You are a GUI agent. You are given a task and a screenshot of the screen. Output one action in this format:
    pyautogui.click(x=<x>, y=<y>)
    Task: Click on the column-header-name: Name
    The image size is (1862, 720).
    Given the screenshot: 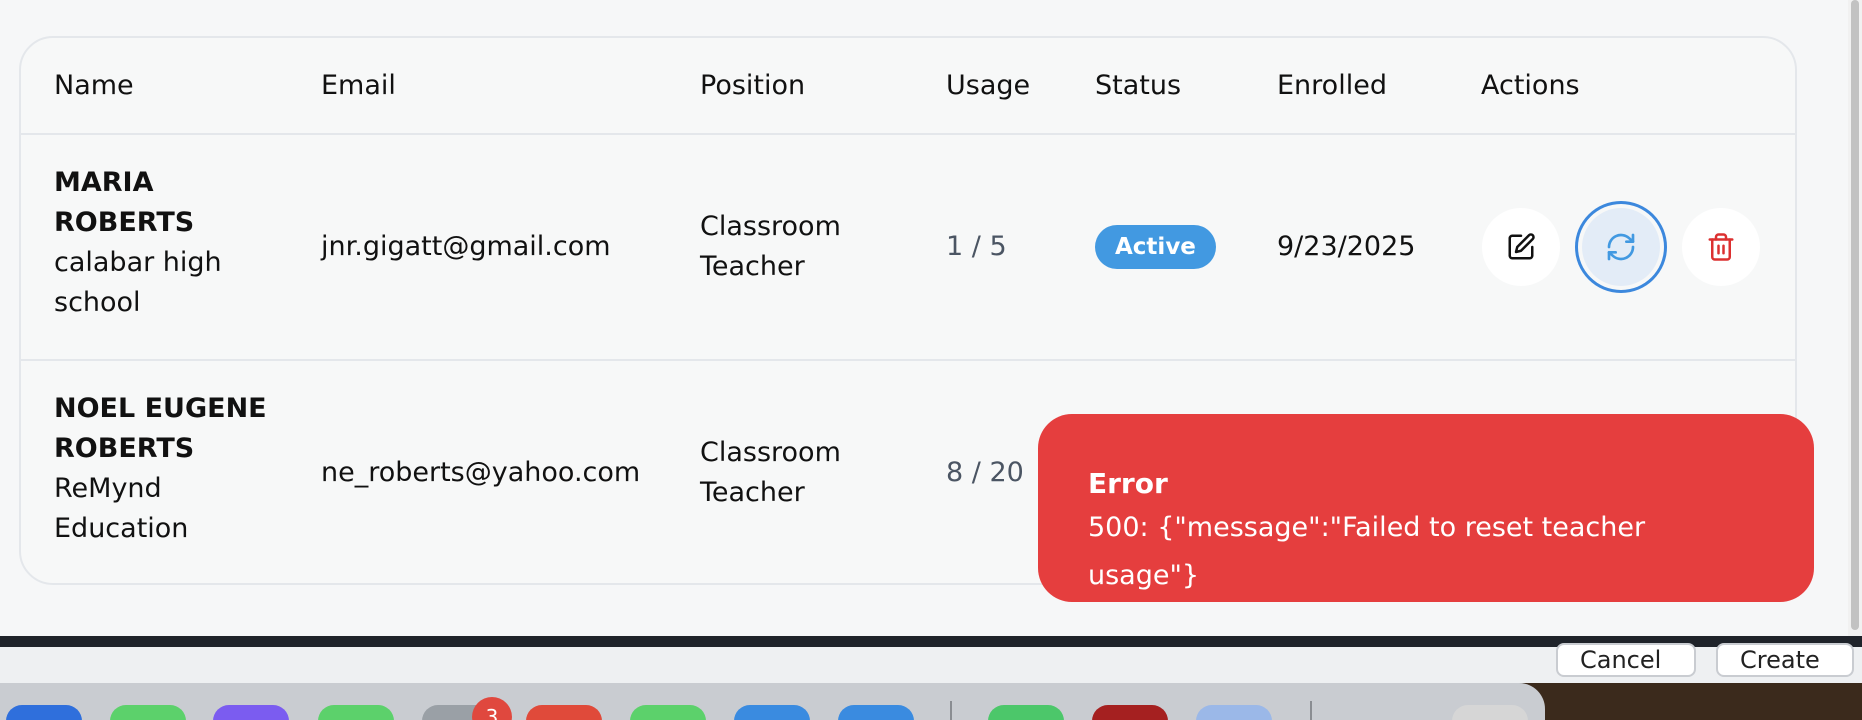 What is the action you would take?
    pyautogui.click(x=94, y=85)
    